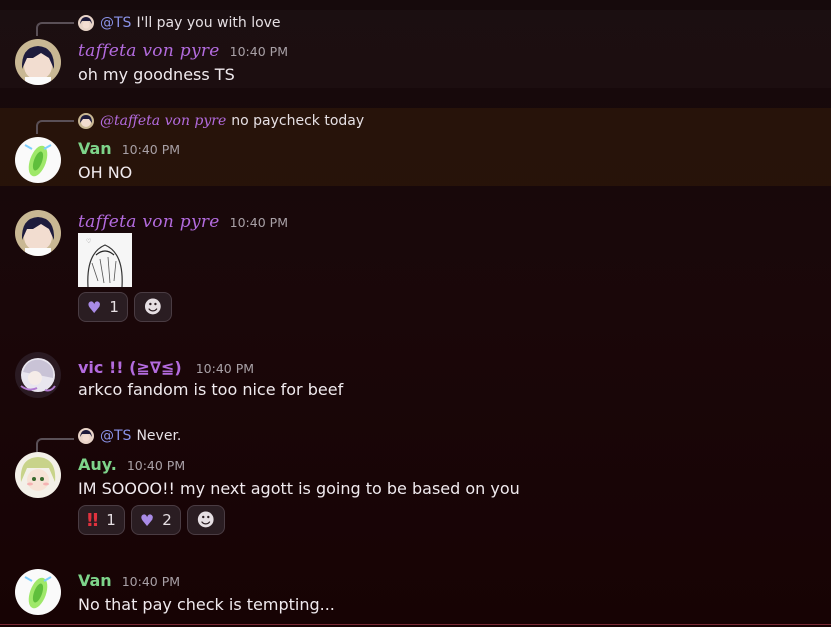  I want to click on reply-text: no paycheck today, so click(298, 121).